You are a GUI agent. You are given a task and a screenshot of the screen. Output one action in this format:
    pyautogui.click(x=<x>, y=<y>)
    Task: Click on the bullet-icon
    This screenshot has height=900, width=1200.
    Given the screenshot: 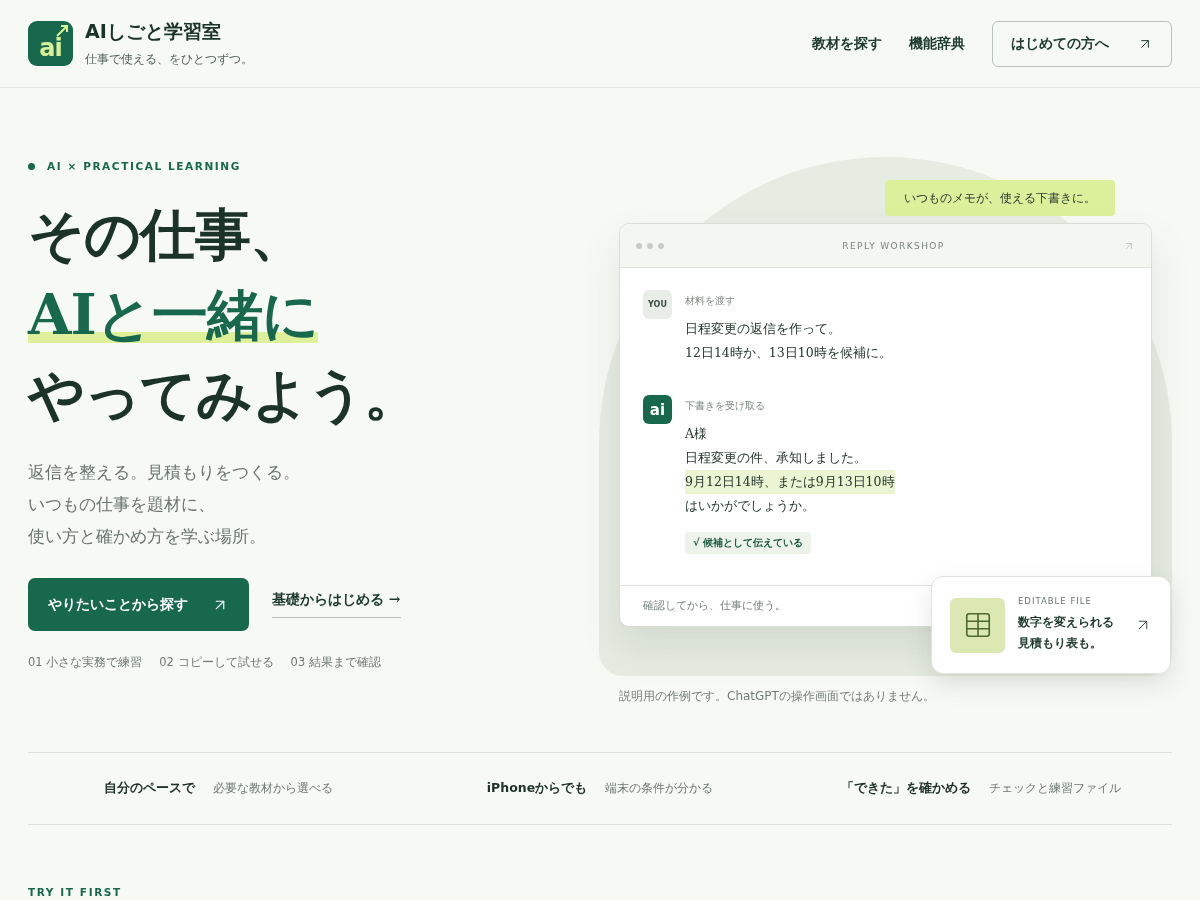 What is the action you would take?
    pyautogui.click(x=31, y=166)
    